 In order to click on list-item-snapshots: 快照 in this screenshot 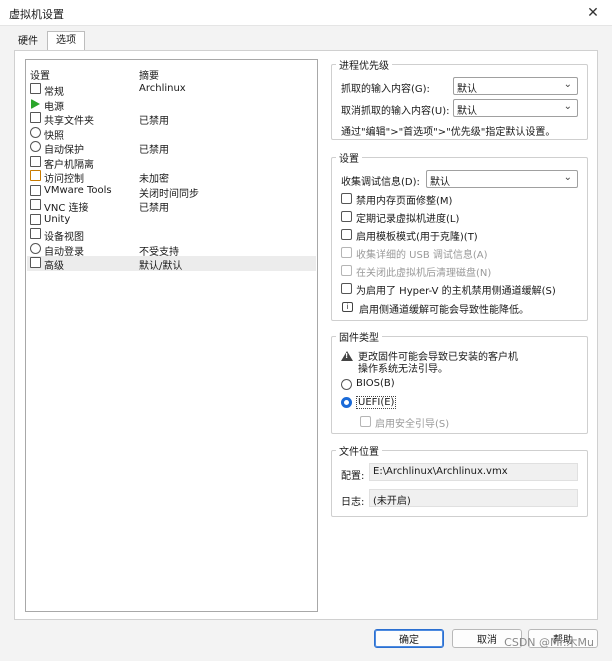, I will do `click(171, 134)`.